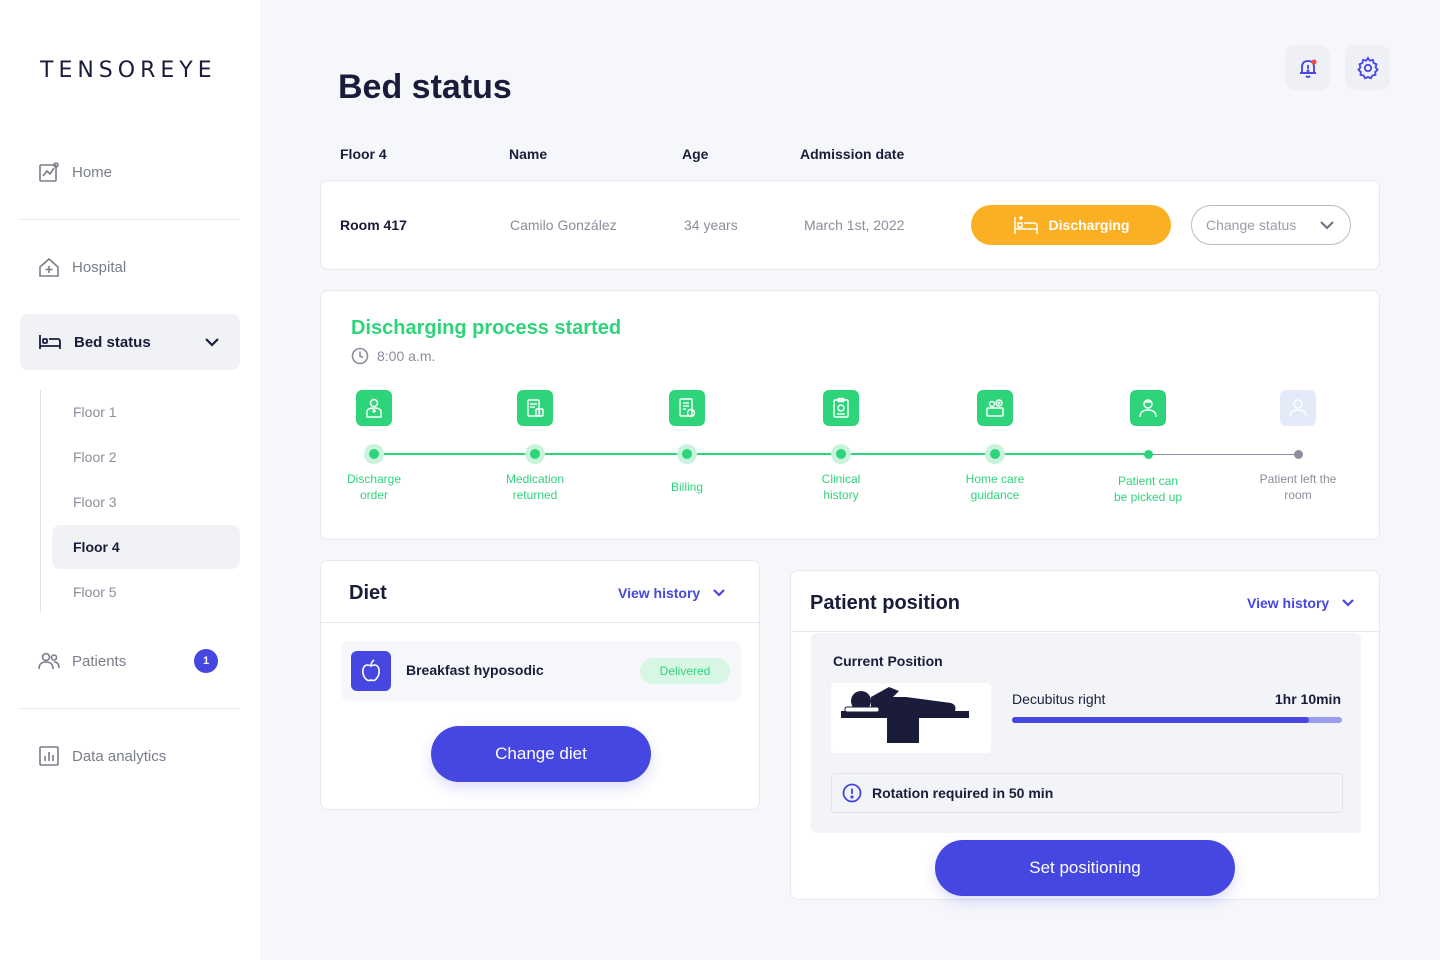  Describe the element at coordinates (761, 454) in the screenshot. I see `progress-track-done` at that location.